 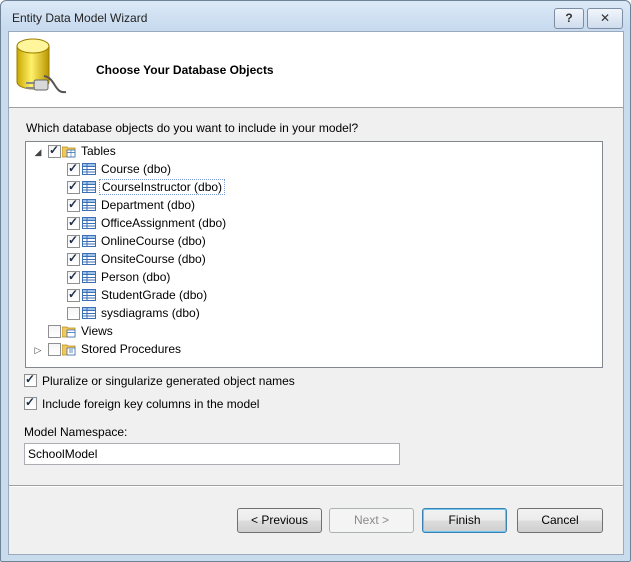 What do you see at coordinates (313, 278) in the screenshot?
I see `tree-item-person: Person (dbo)` at bounding box center [313, 278].